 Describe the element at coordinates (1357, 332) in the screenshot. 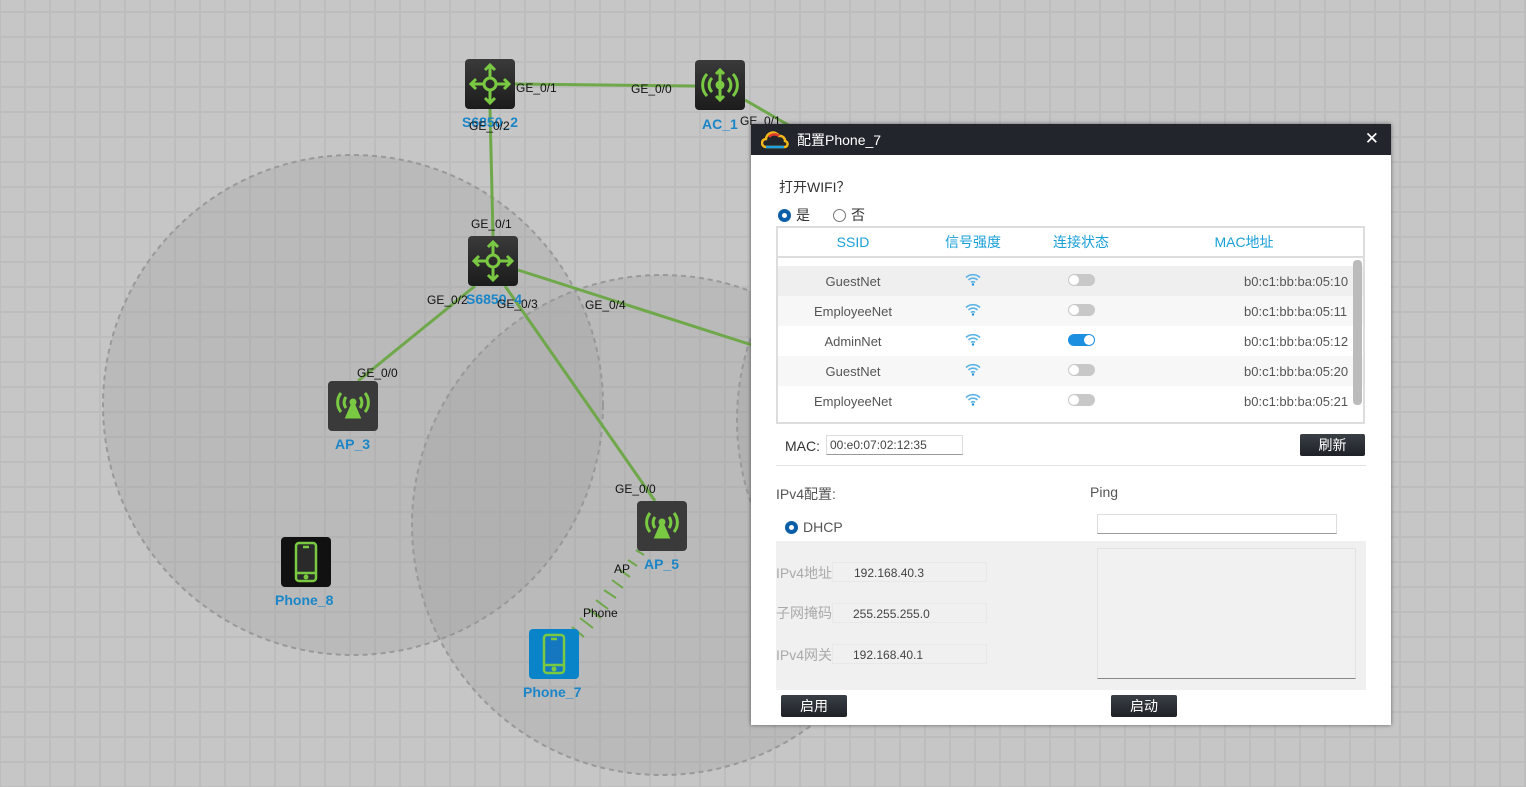

I see `table-scrollbar` at that location.